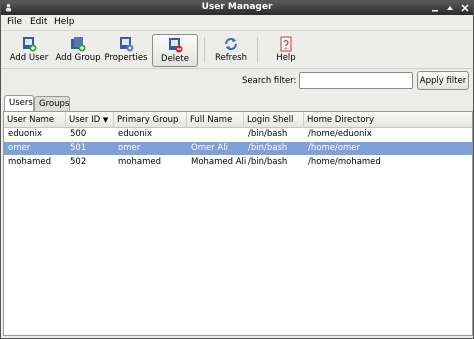 Image resolution: width=474 pixels, height=339 pixels. What do you see at coordinates (286, 58) in the screenshot?
I see `help-label: Help` at bounding box center [286, 58].